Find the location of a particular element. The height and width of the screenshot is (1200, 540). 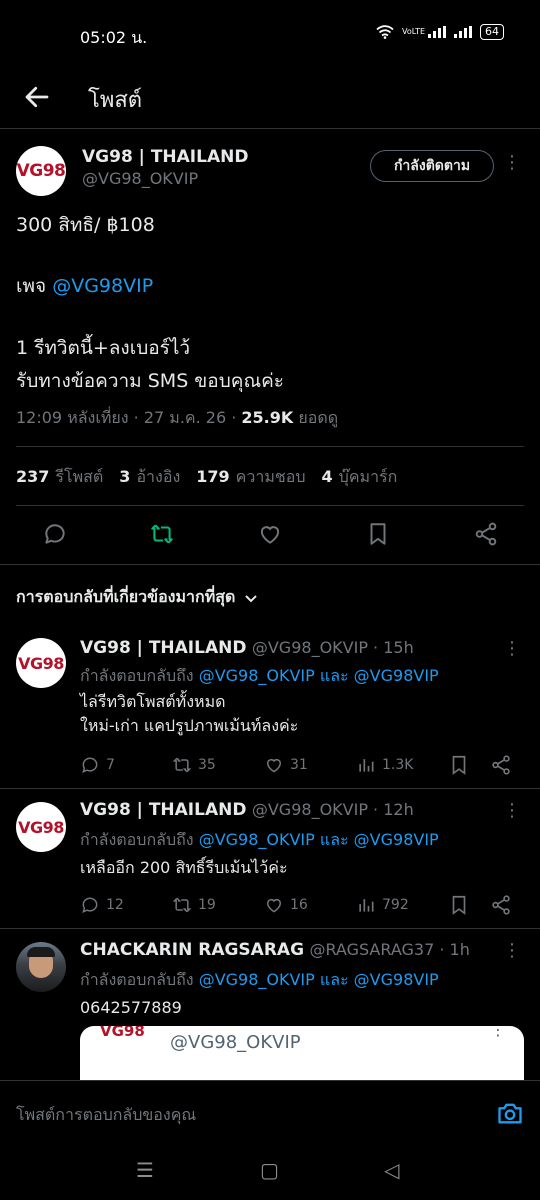

quoted-image-preview: VG98 @VG98_OKVIP ⋮ is located at coordinates (302, 1056).